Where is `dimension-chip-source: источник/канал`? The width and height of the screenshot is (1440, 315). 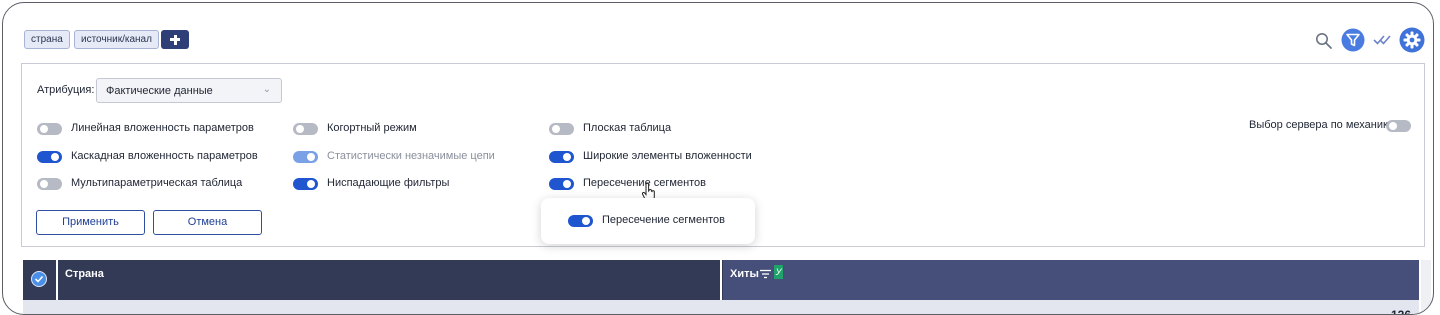 dimension-chip-source: источник/канал is located at coordinates (116, 39).